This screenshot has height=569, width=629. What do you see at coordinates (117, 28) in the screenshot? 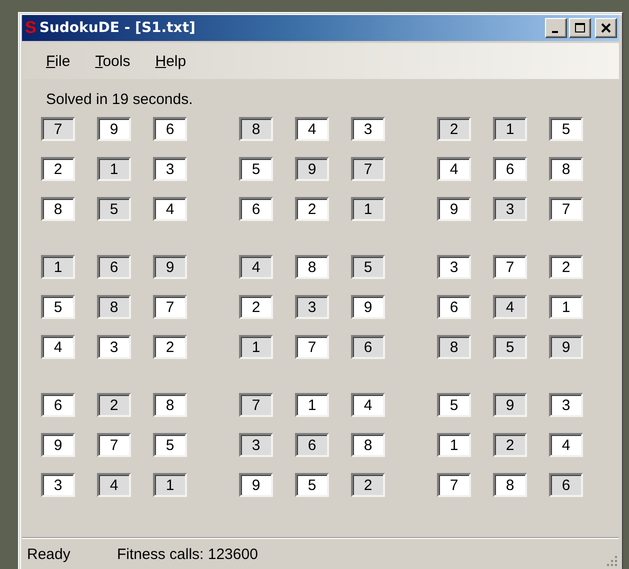
I see `window-title: SudokuDE - [S1.txt]` at bounding box center [117, 28].